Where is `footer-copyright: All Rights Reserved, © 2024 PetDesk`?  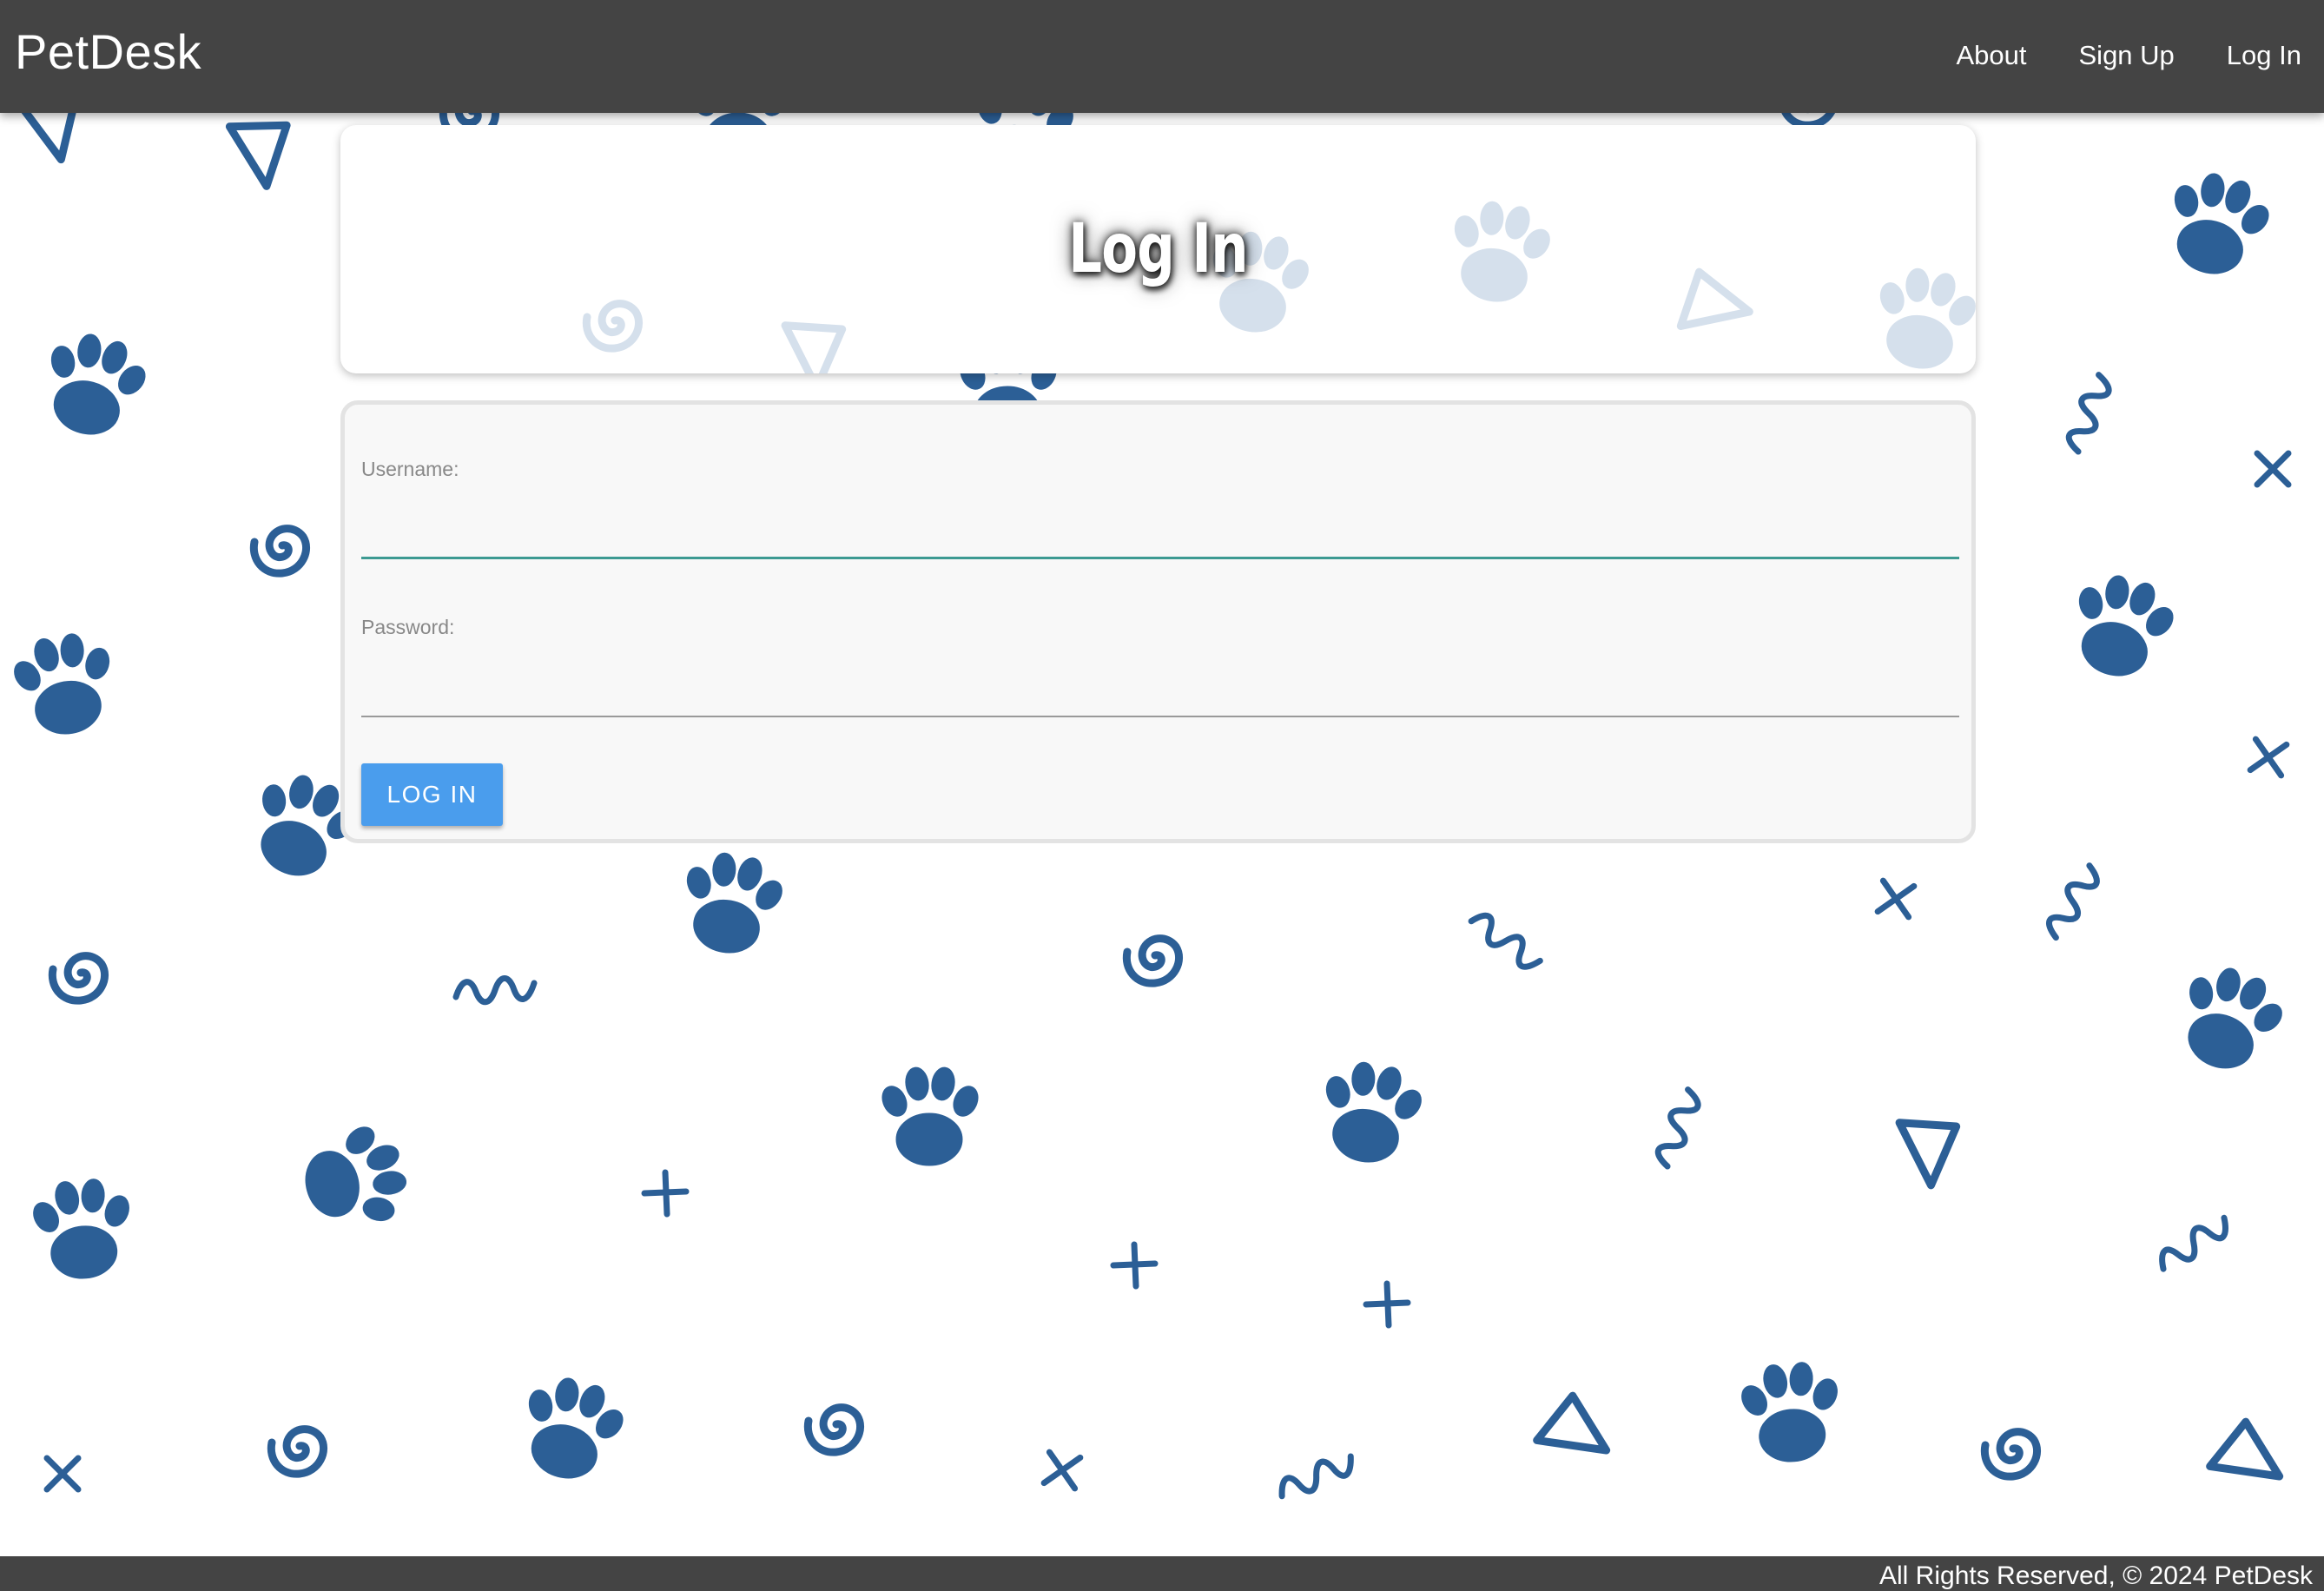
footer-copyright: All Rights Reserved, © 2024 PetDesk is located at coordinates (2096, 1575).